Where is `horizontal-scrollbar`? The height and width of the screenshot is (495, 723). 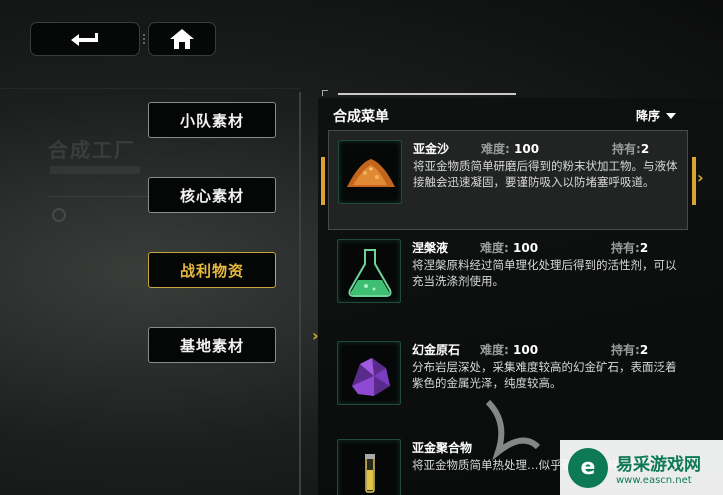 horizontal-scrollbar is located at coordinates (422, 94).